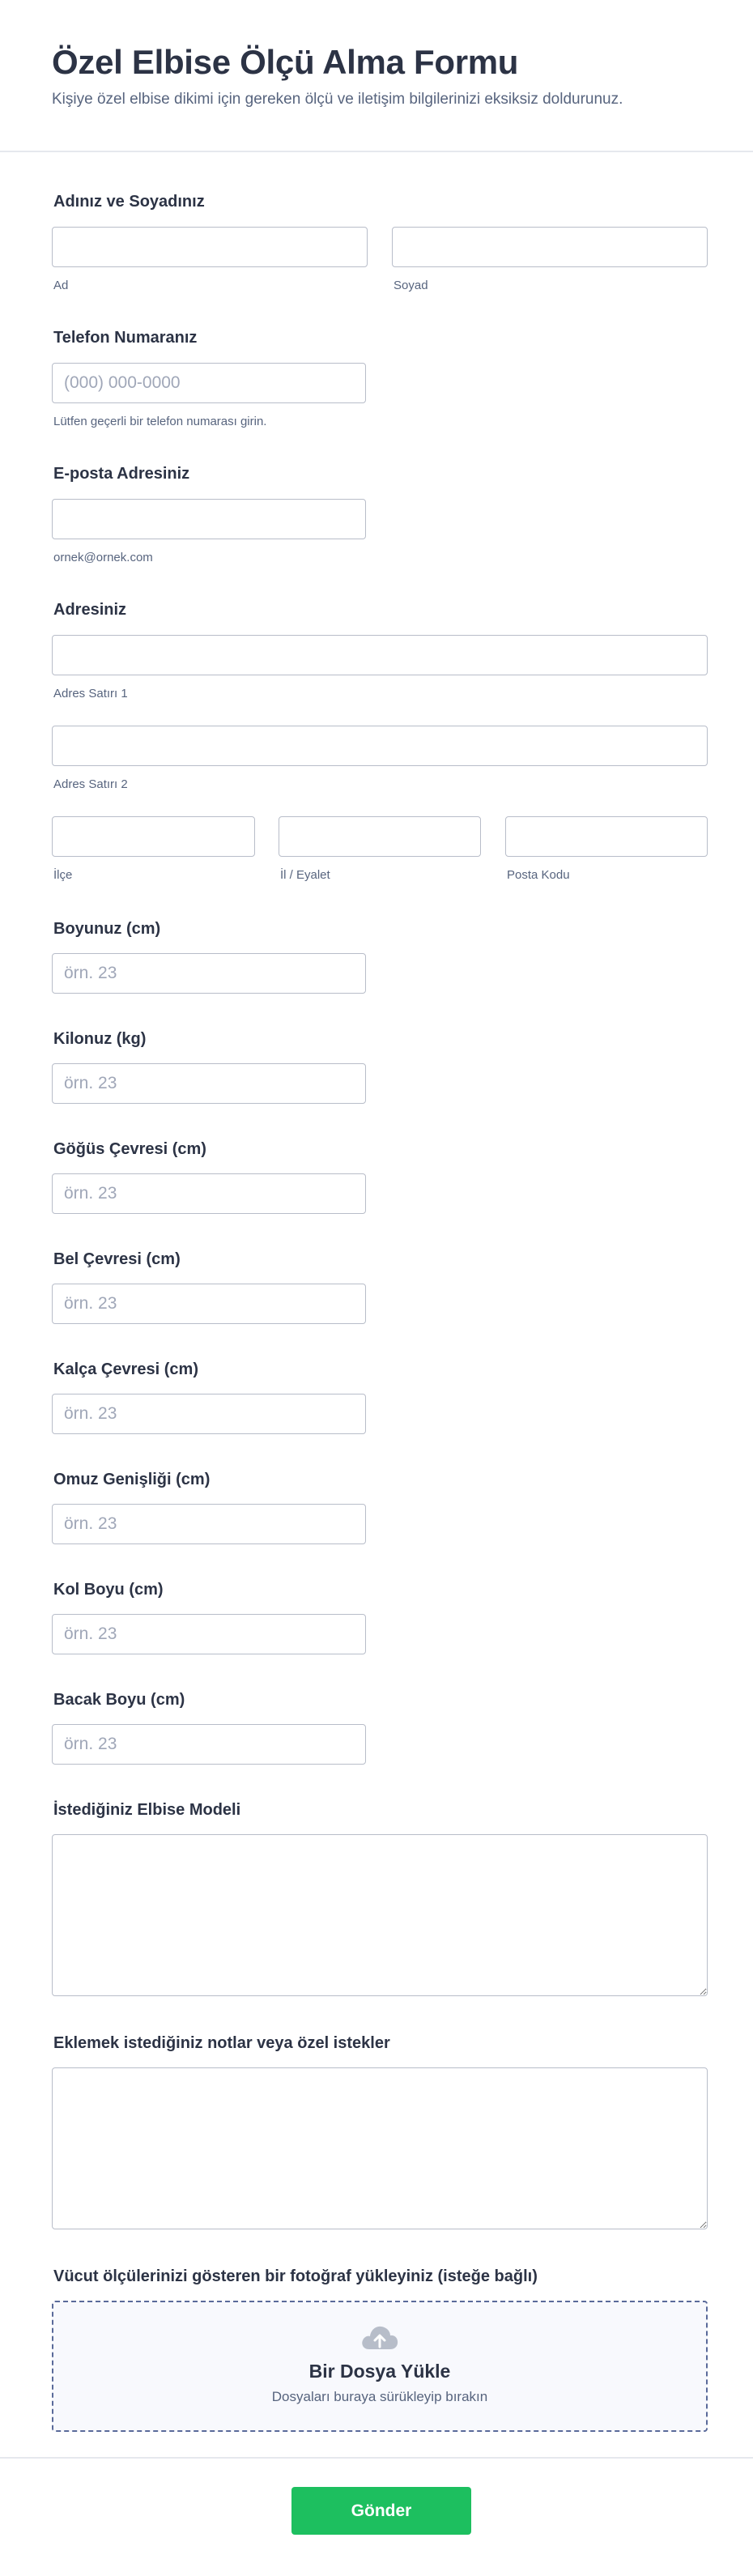 Image resolution: width=753 pixels, height=2576 pixels. What do you see at coordinates (380, 655) in the screenshot?
I see `address-line1-input` at bounding box center [380, 655].